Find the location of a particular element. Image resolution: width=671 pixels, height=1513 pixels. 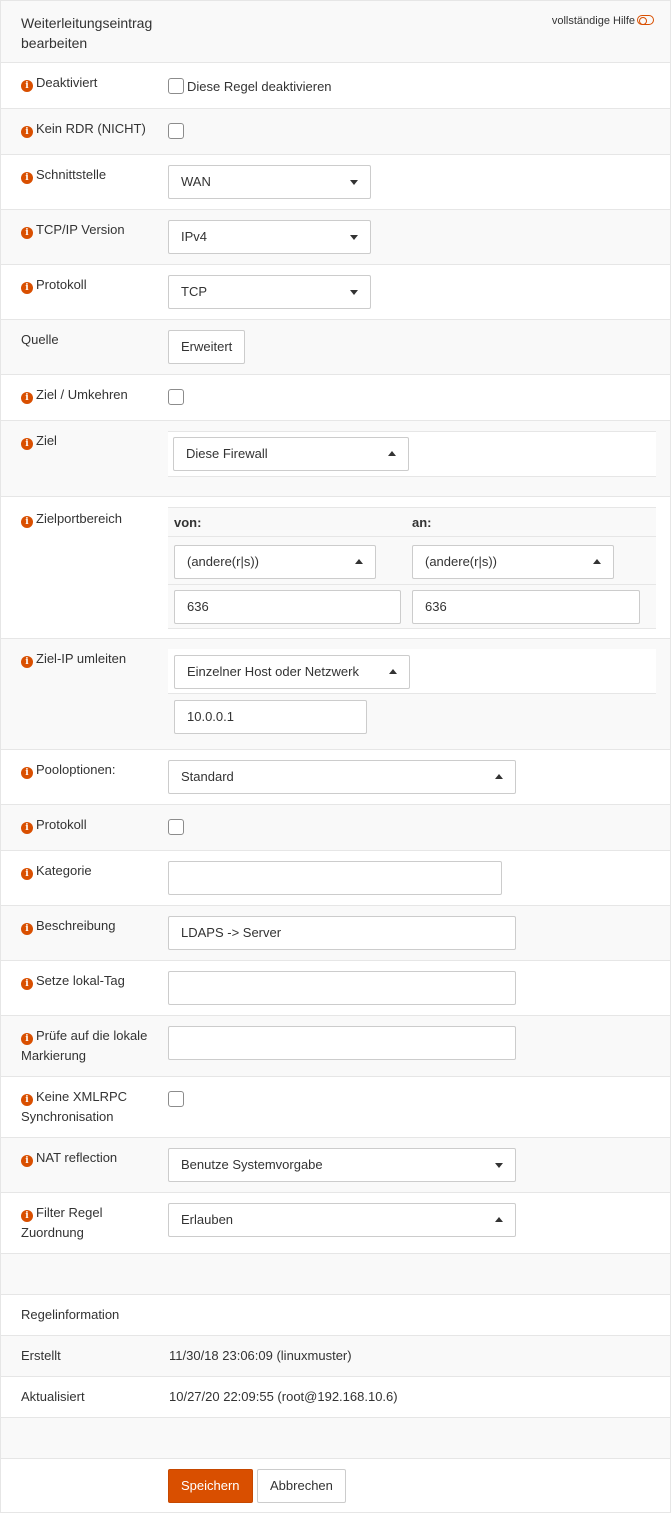

nordr-control is located at coordinates (176, 131).